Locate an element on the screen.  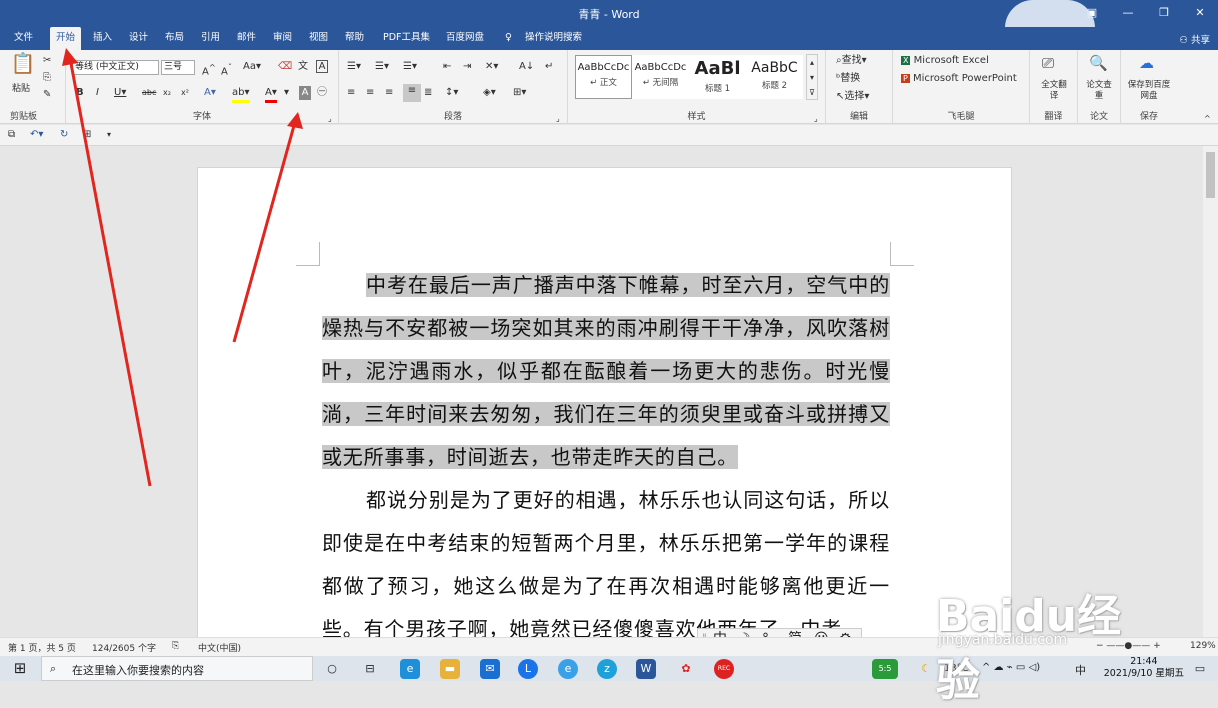
justify-icon: ≡ is located at coordinates (412, 93).